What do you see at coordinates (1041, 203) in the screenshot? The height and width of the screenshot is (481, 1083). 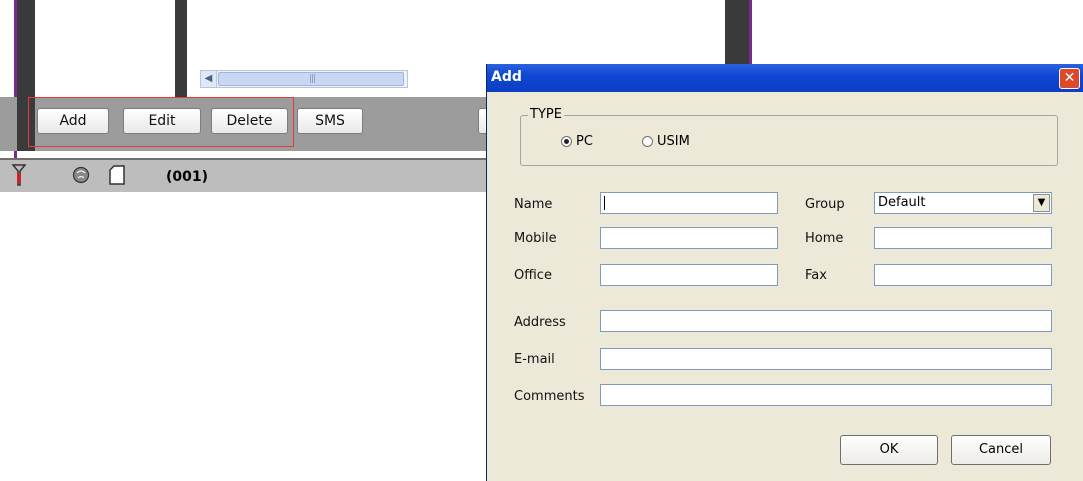 I see `chevron-down-icon: ▼` at bounding box center [1041, 203].